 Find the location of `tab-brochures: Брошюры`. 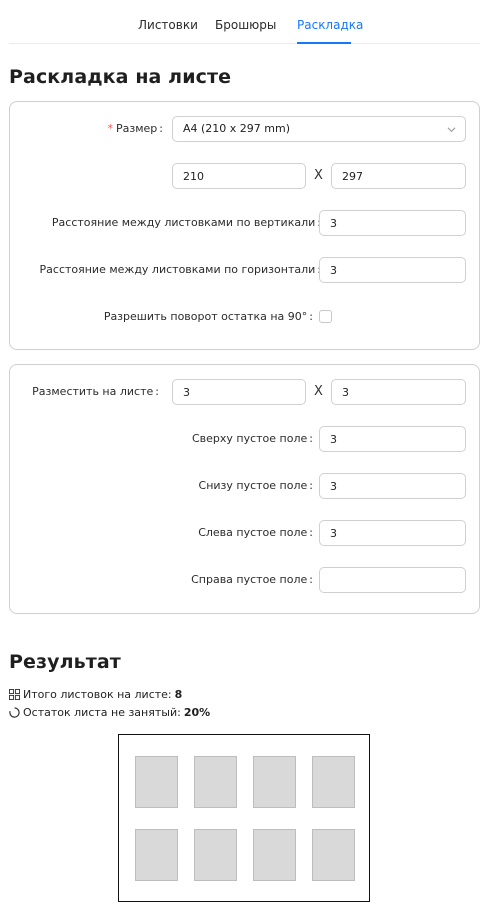

tab-brochures: Брошюры is located at coordinates (245, 25).